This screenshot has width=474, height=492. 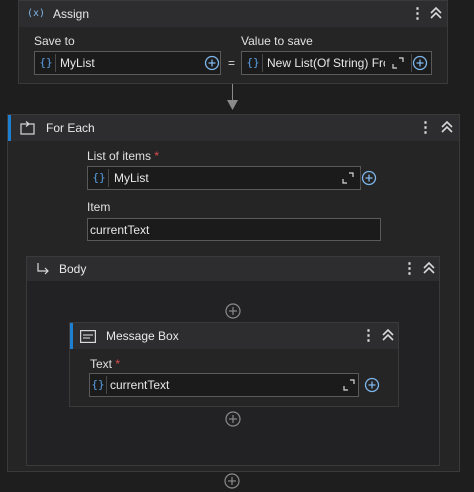 I want to click on for-each-header: For Each ⋮, so click(x=233, y=128).